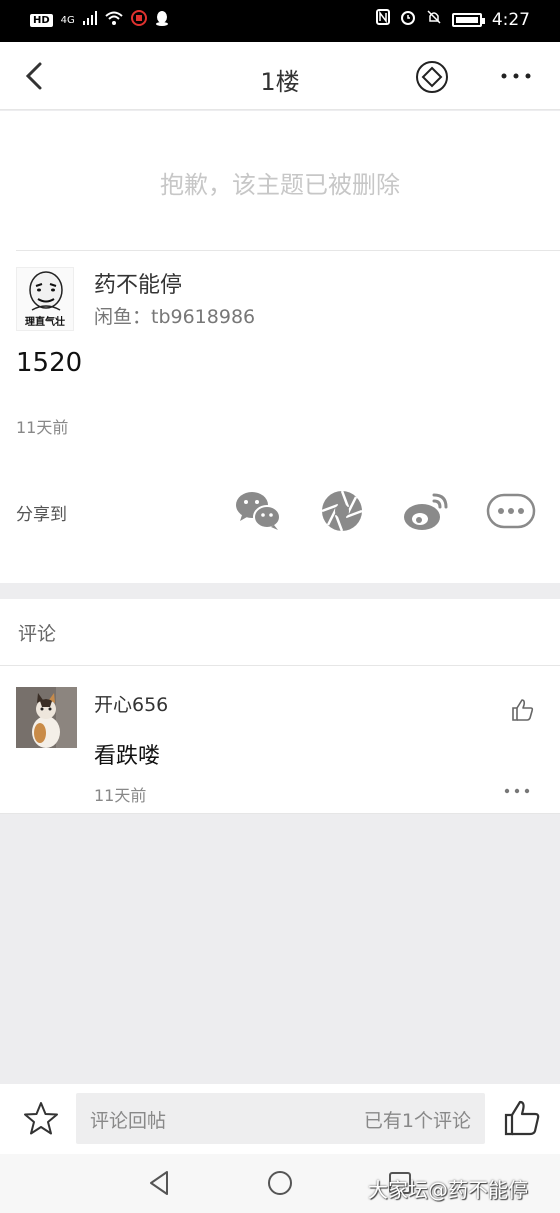 This screenshot has height=1213, width=560. Describe the element at coordinates (468, 19) in the screenshot. I see `battery-icon` at that location.